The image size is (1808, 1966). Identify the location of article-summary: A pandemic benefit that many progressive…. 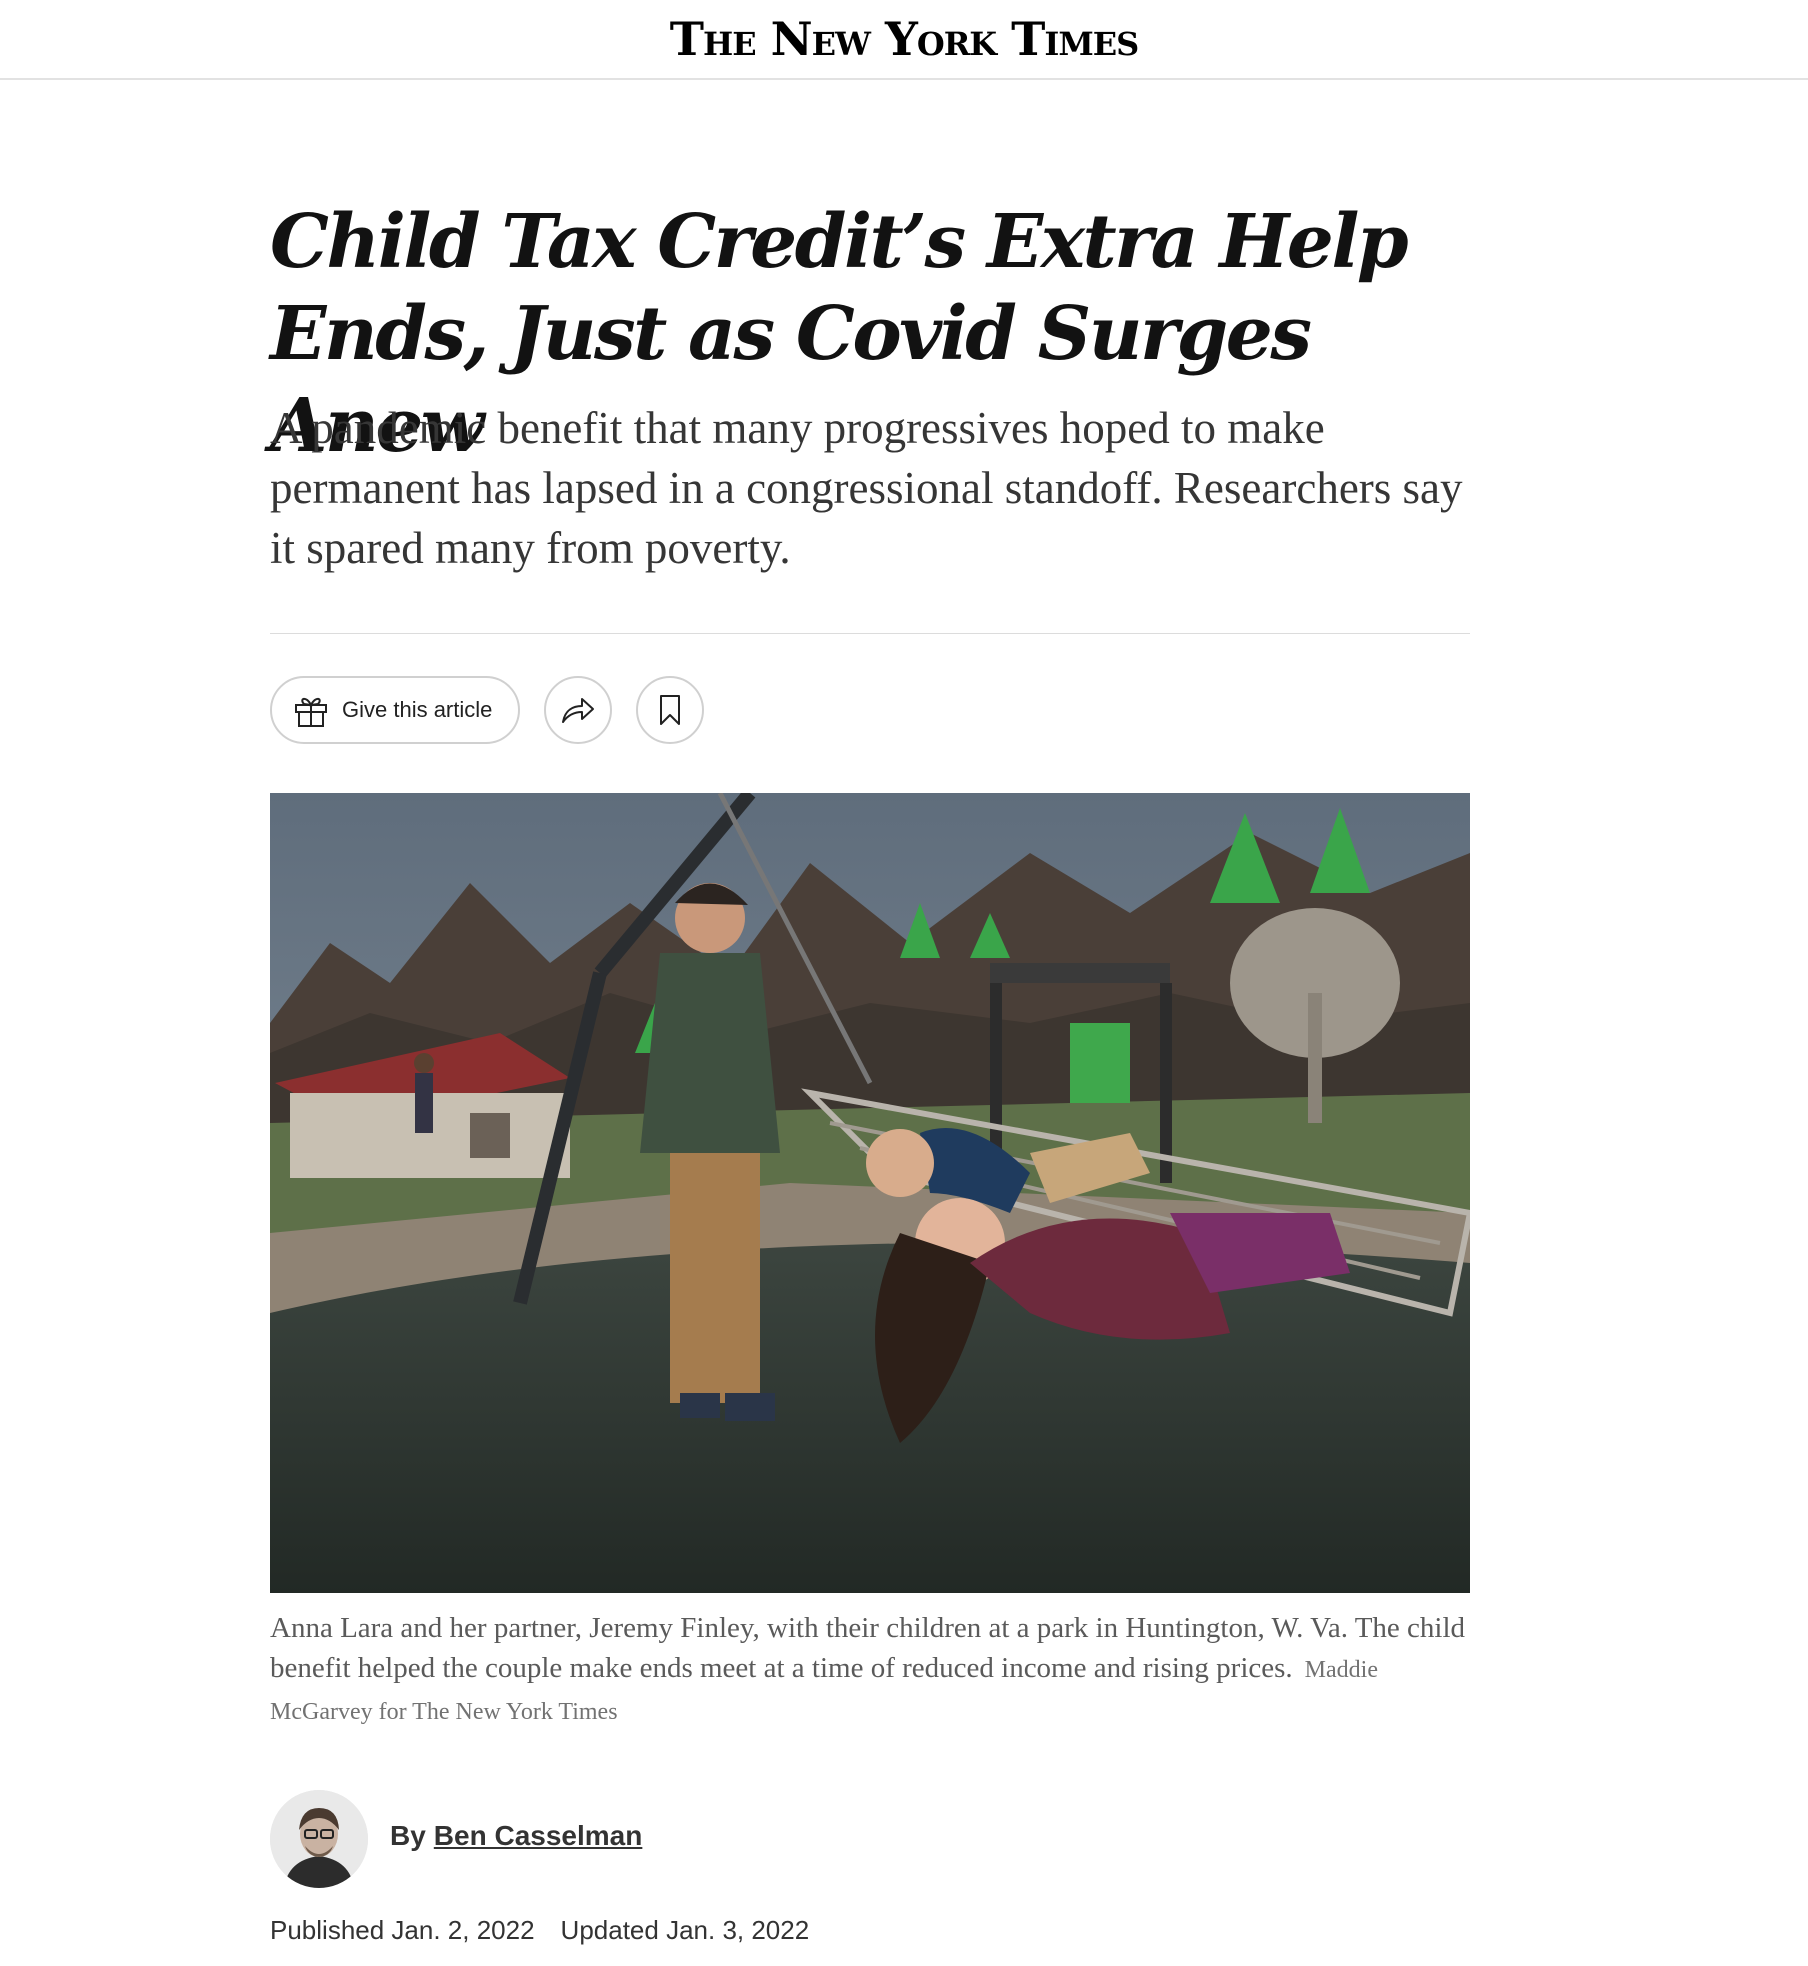
(866, 488).